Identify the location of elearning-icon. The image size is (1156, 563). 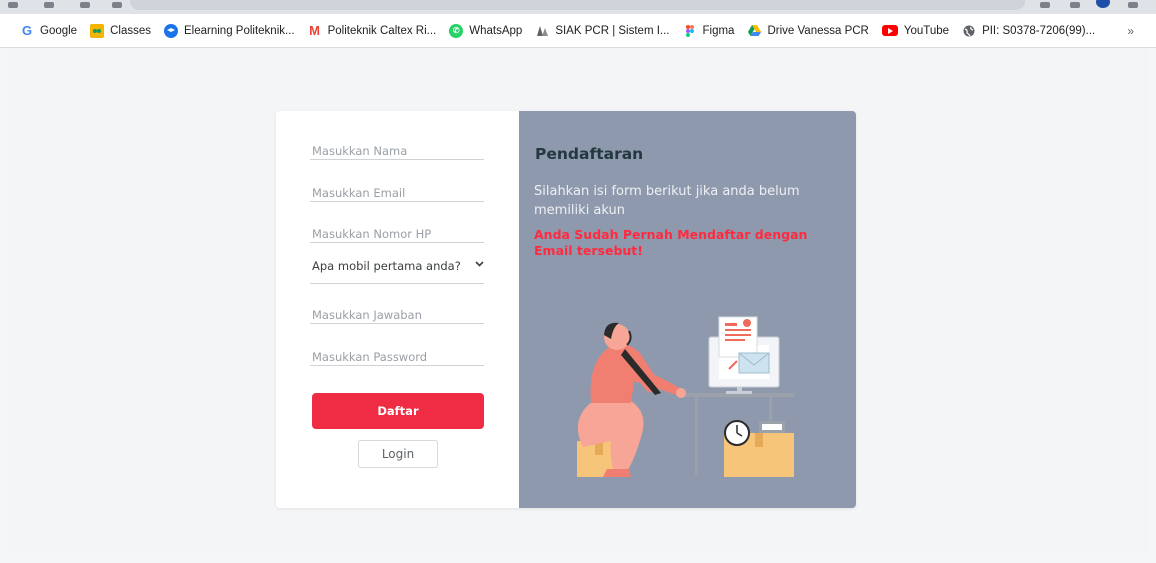
(171, 30).